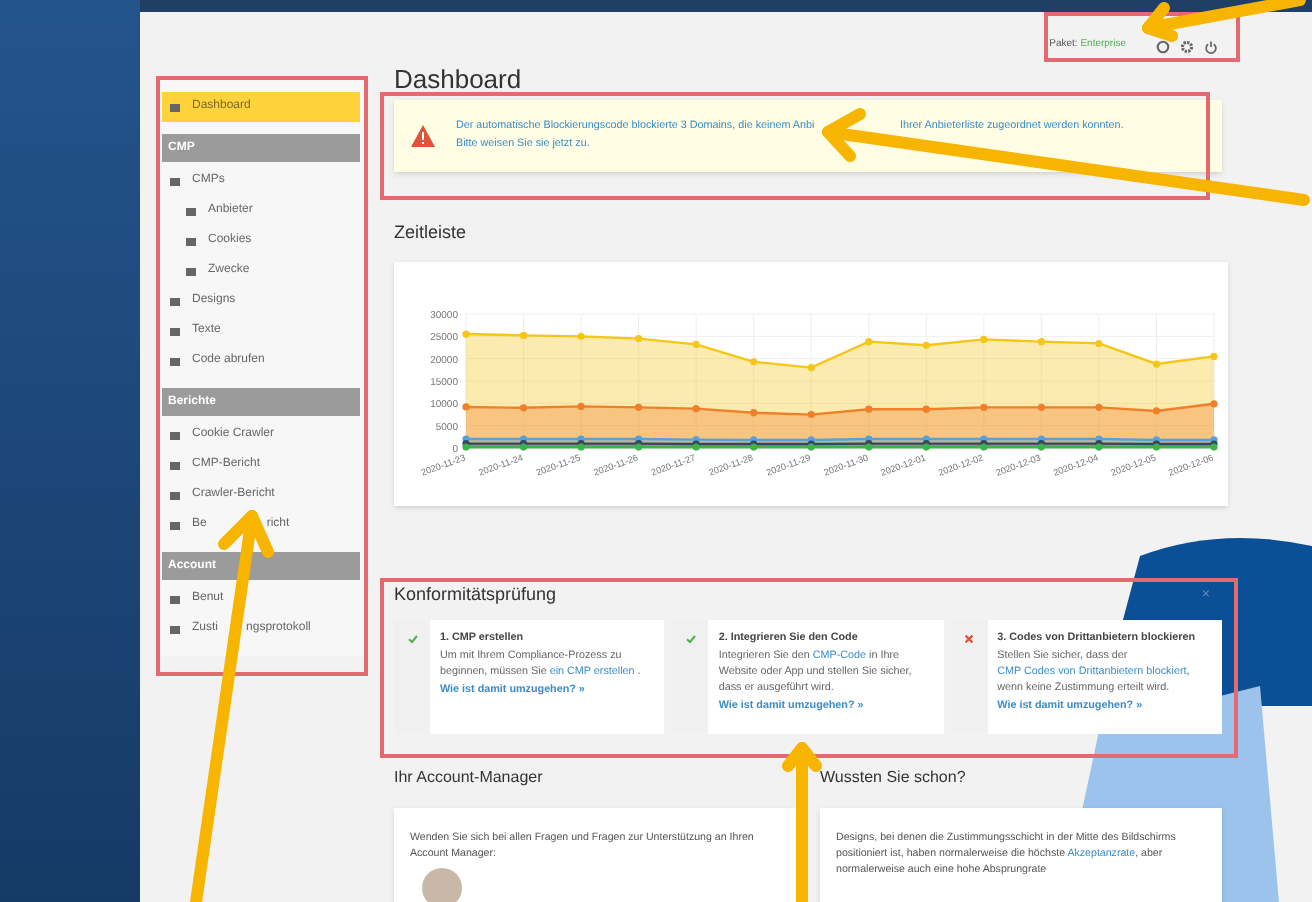 The image size is (1312, 902). What do you see at coordinates (431, 233) in the screenshot?
I see `section-title: Zeitleiste` at bounding box center [431, 233].